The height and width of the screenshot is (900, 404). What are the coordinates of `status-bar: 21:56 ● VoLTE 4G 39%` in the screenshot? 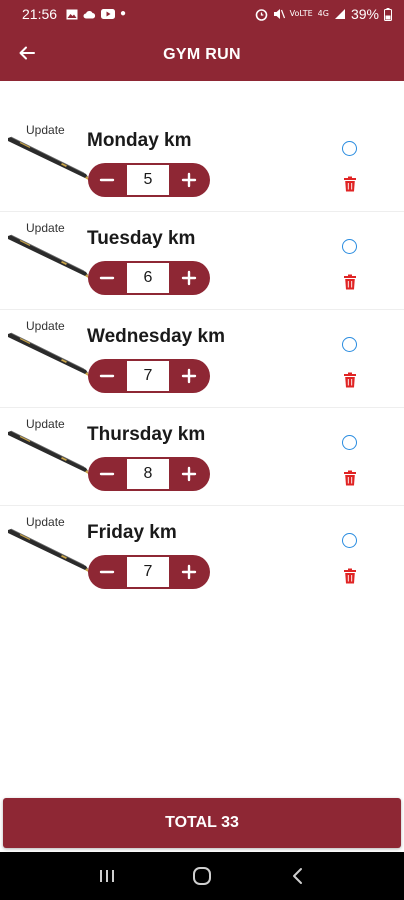 It's located at (202, 14).